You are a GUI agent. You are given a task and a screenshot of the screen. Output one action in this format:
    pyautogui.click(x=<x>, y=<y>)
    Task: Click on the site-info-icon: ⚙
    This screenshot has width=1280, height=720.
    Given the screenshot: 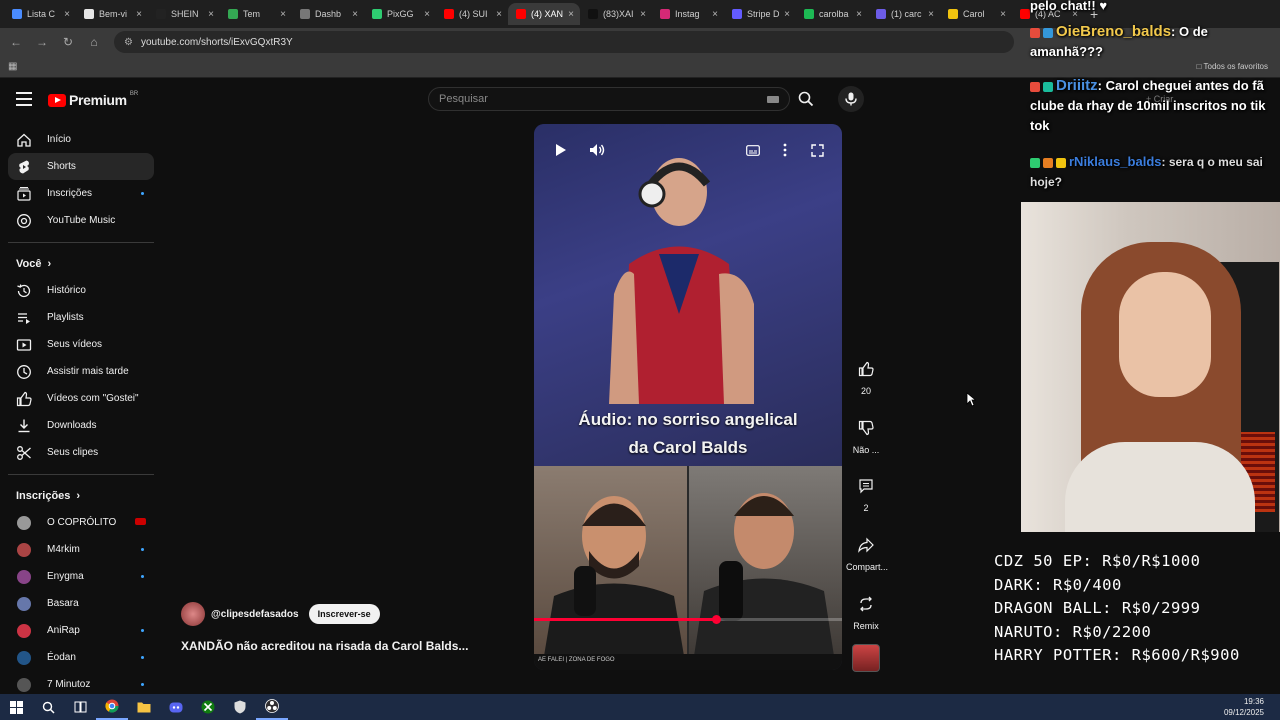 What is the action you would take?
    pyautogui.click(x=128, y=42)
    